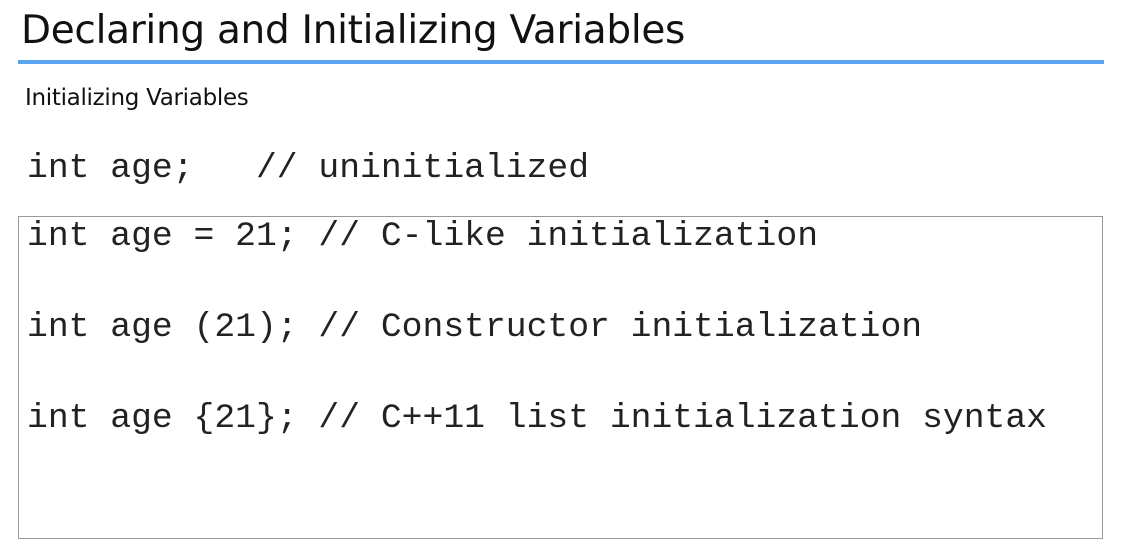  Describe the element at coordinates (561, 62) in the screenshot. I see `title-underline` at that location.